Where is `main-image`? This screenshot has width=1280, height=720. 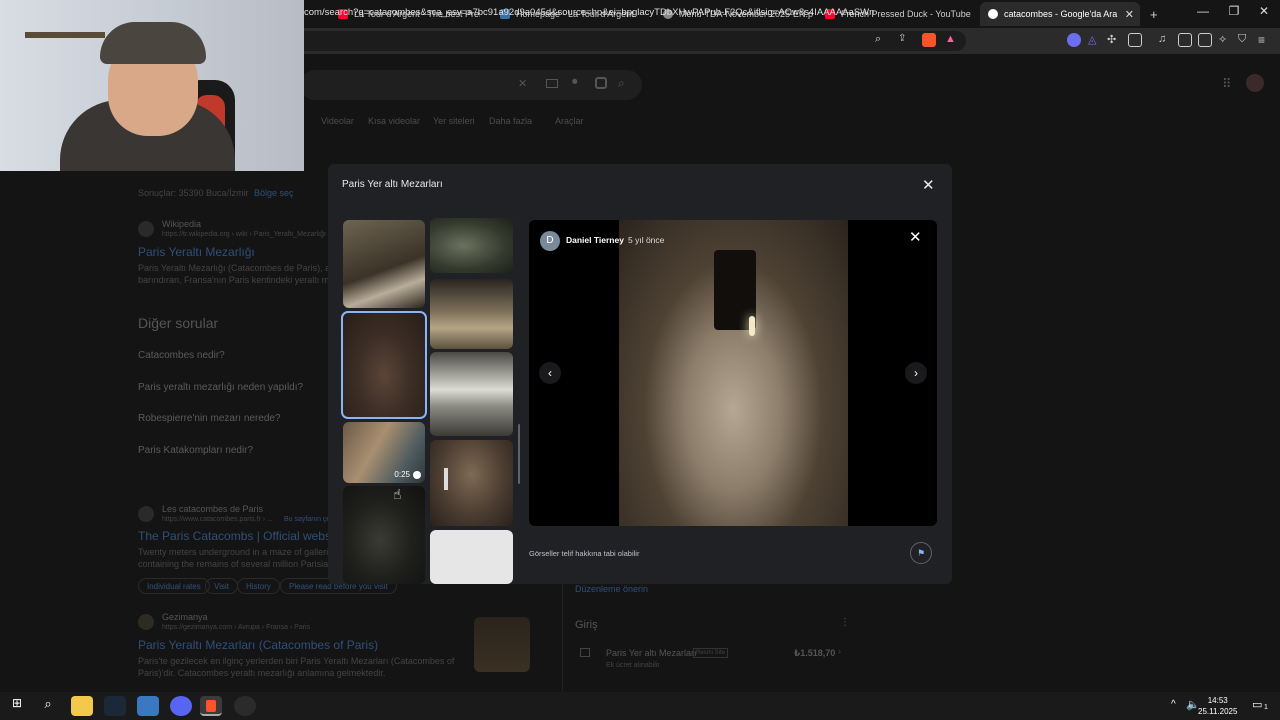 main-image is located at coordinates (733, 373).